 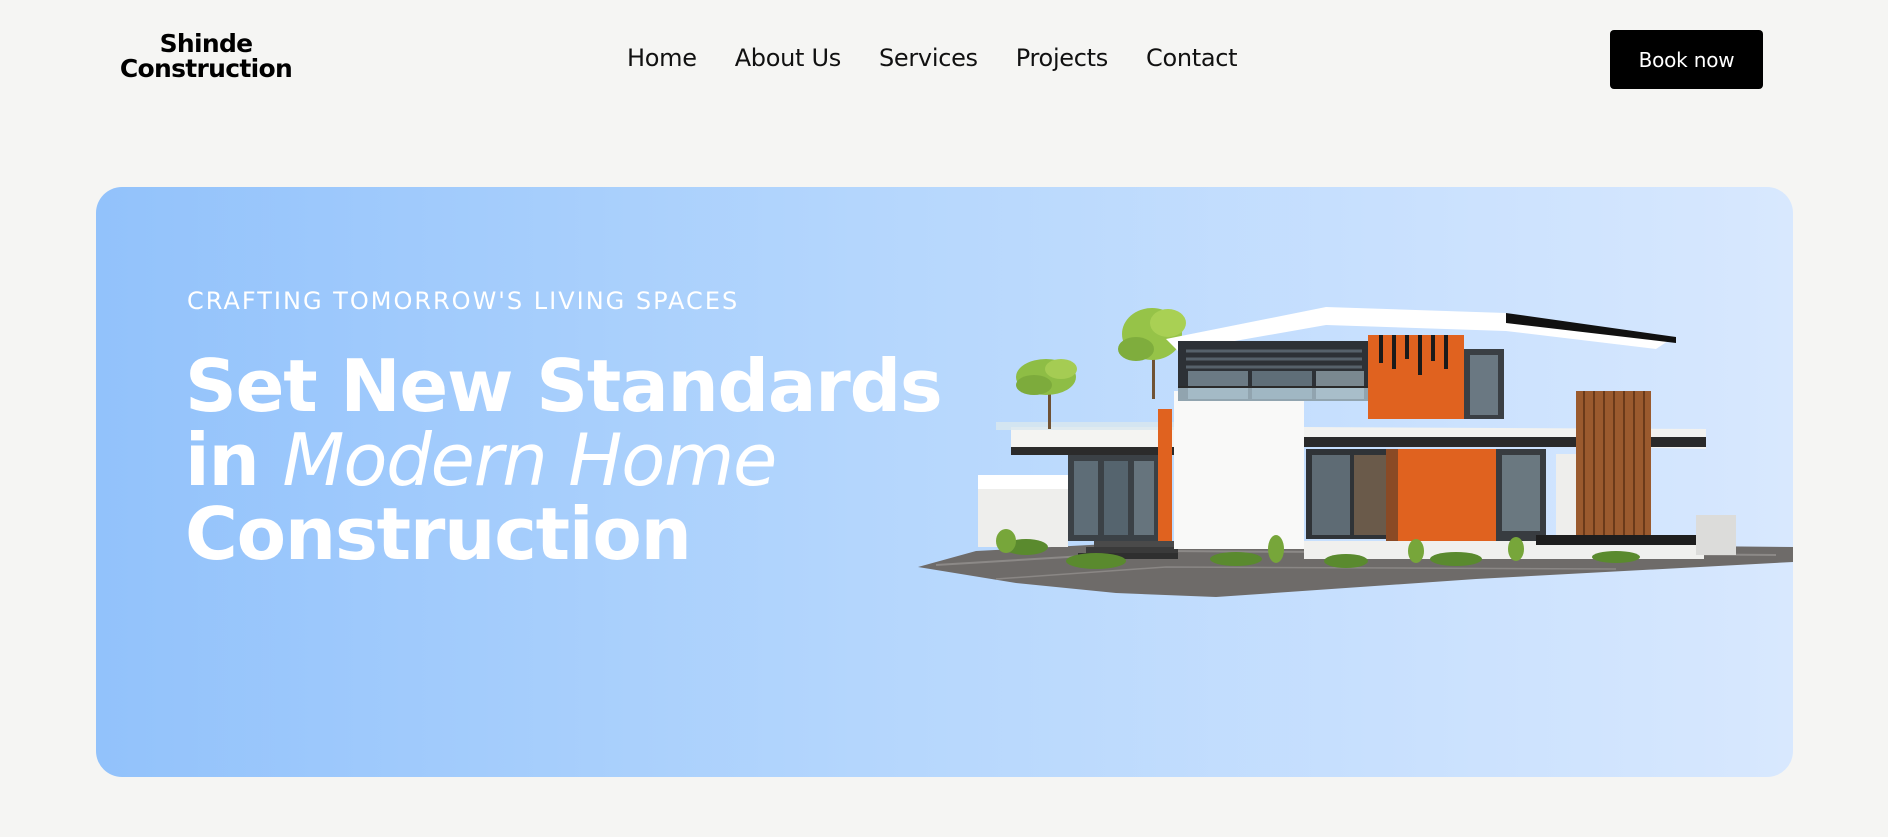 I want to click on hero-eyebrow: CRAFTING TOMORROW'S LIVING SPACES, so click(x=463, y=301).